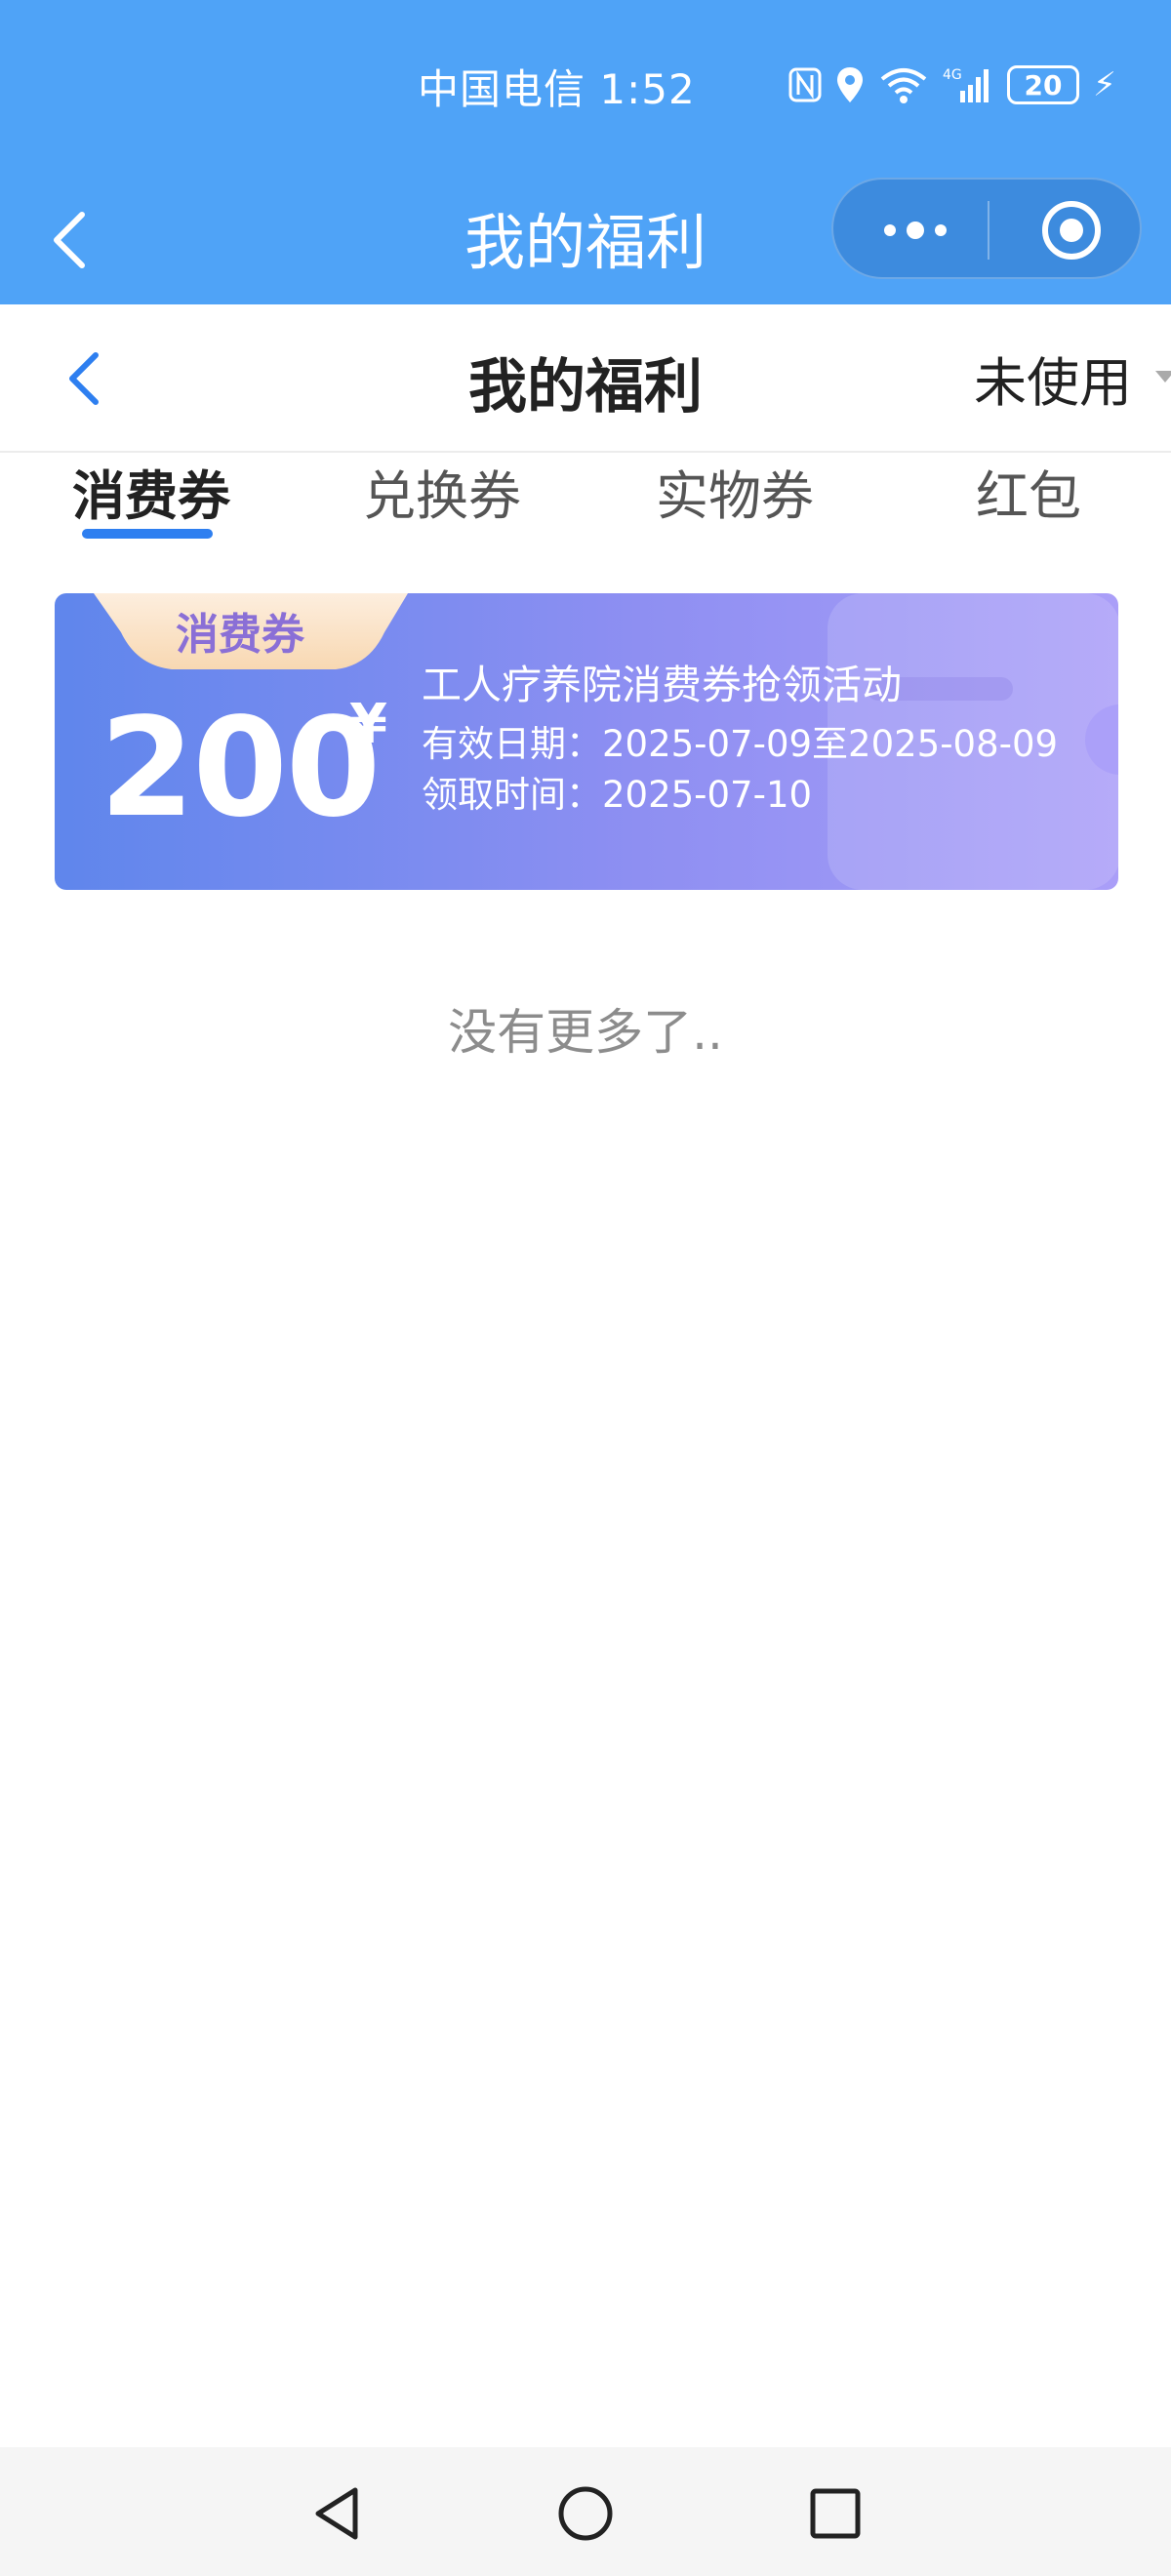 The width and height of the screenshot is (1171, 2576). Describe the element at coordinates (585, 1032) in the screenshot. I see `list-end-text: 没有更多了..` at that location.